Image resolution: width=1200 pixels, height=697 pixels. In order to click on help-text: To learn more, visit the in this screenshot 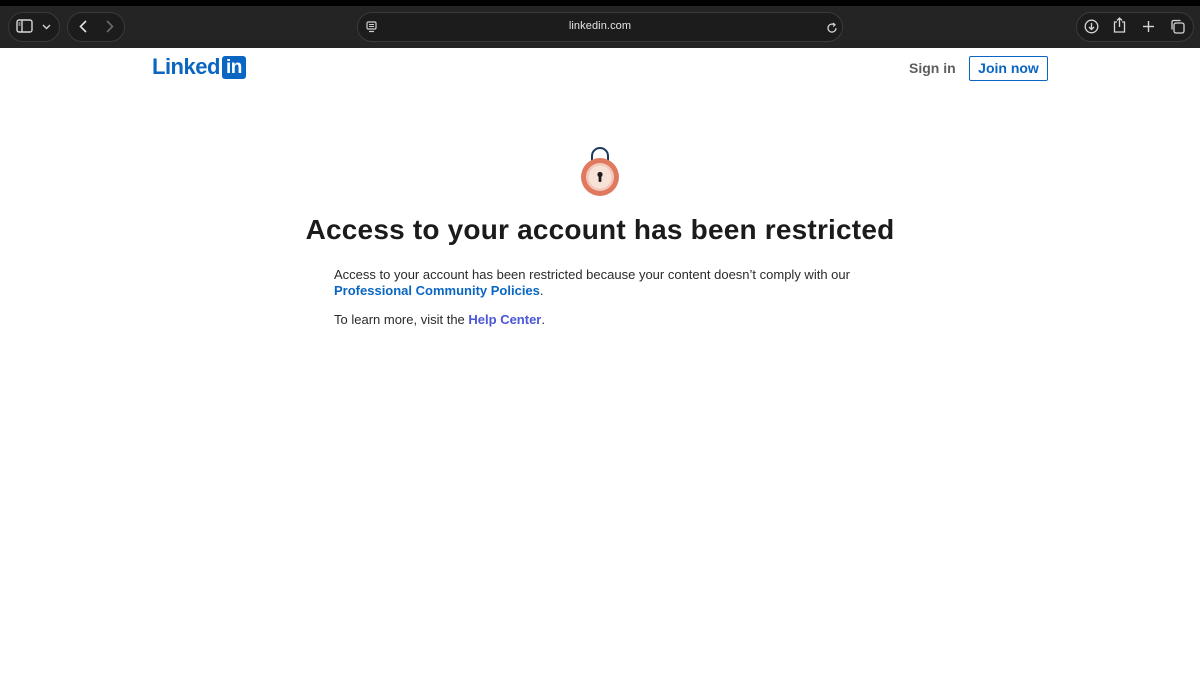, I will do `click(399, 319)`.